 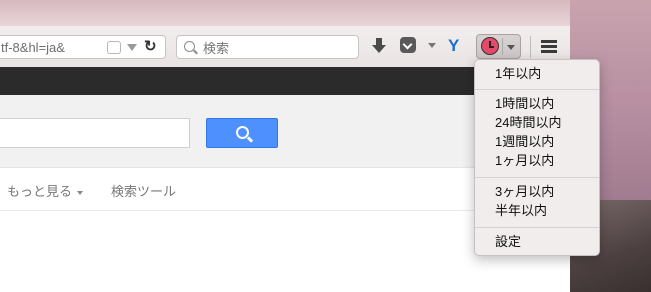 What do you see at coordinates (502, 46) in the screenshot?
I see `button-divider` at bounding box center [502, 46].